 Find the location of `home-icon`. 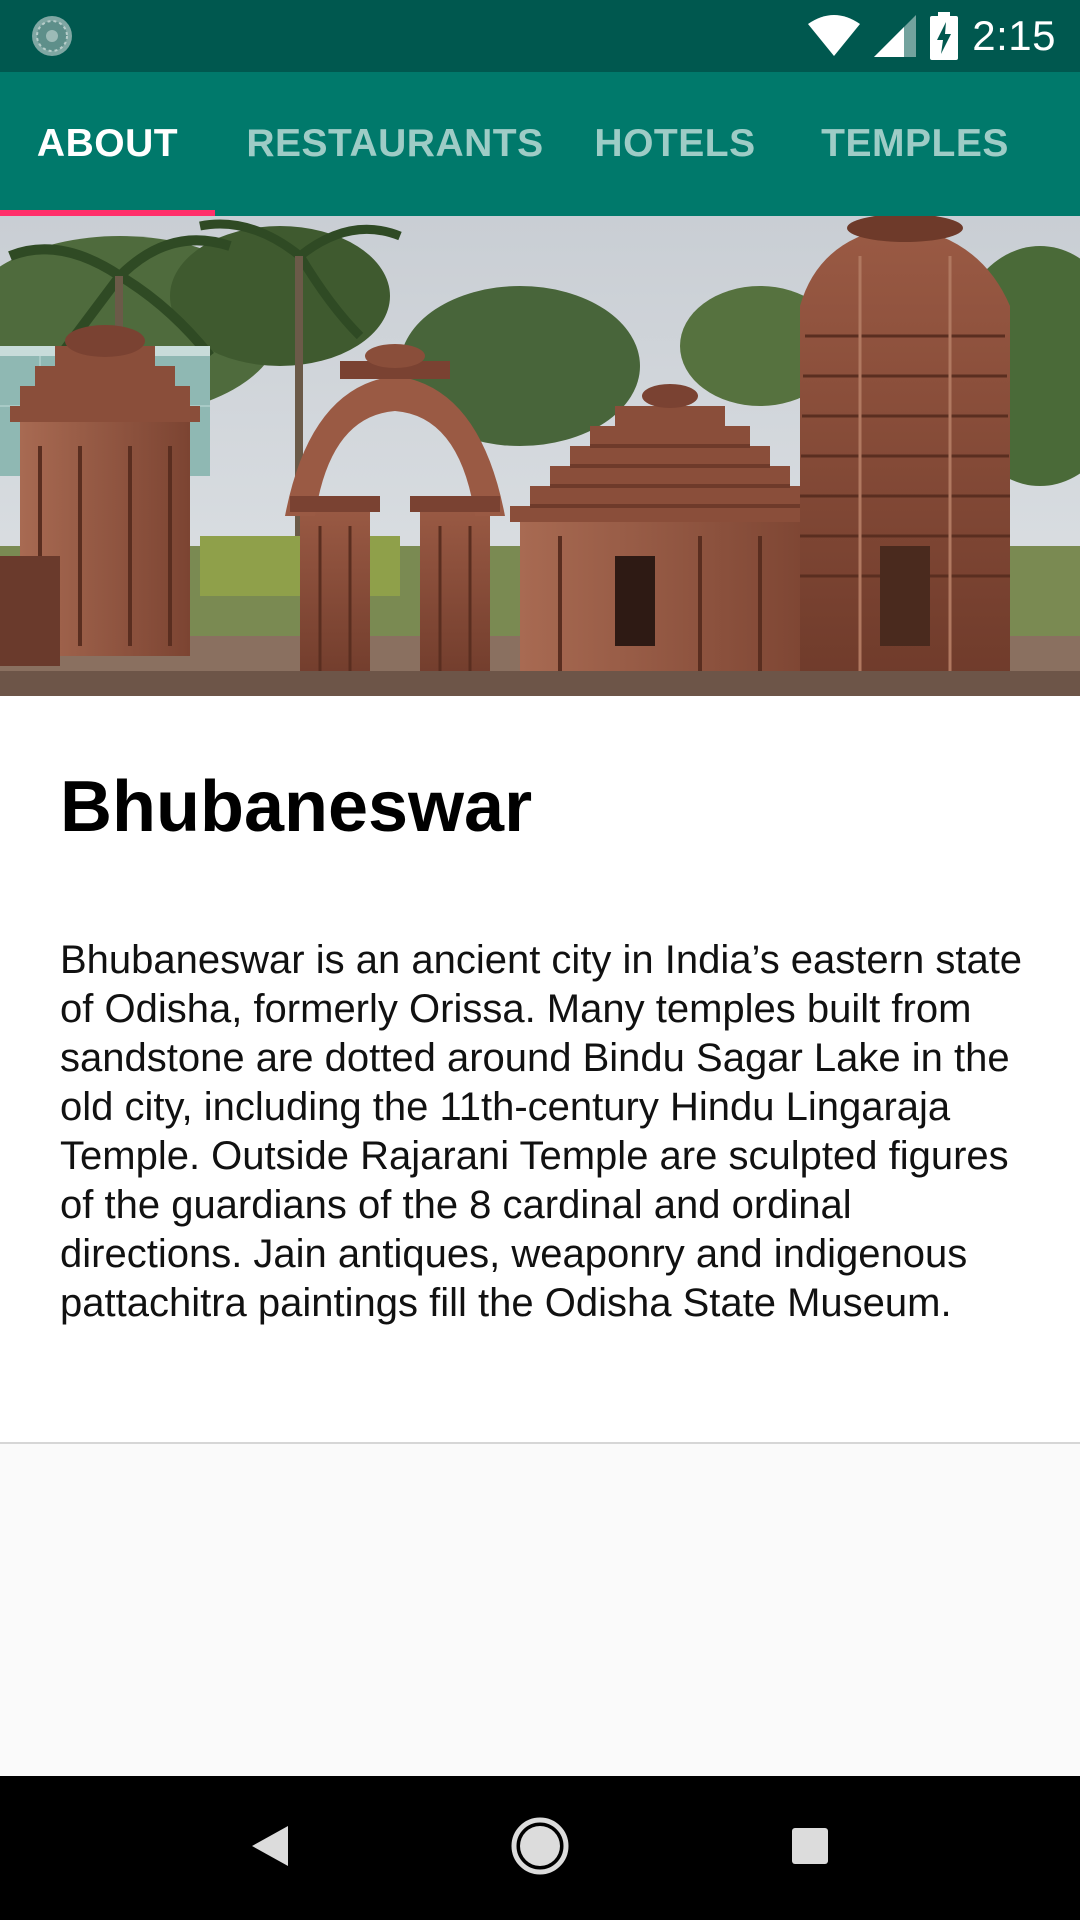

home-icon is located at coordinates (540, 1848).